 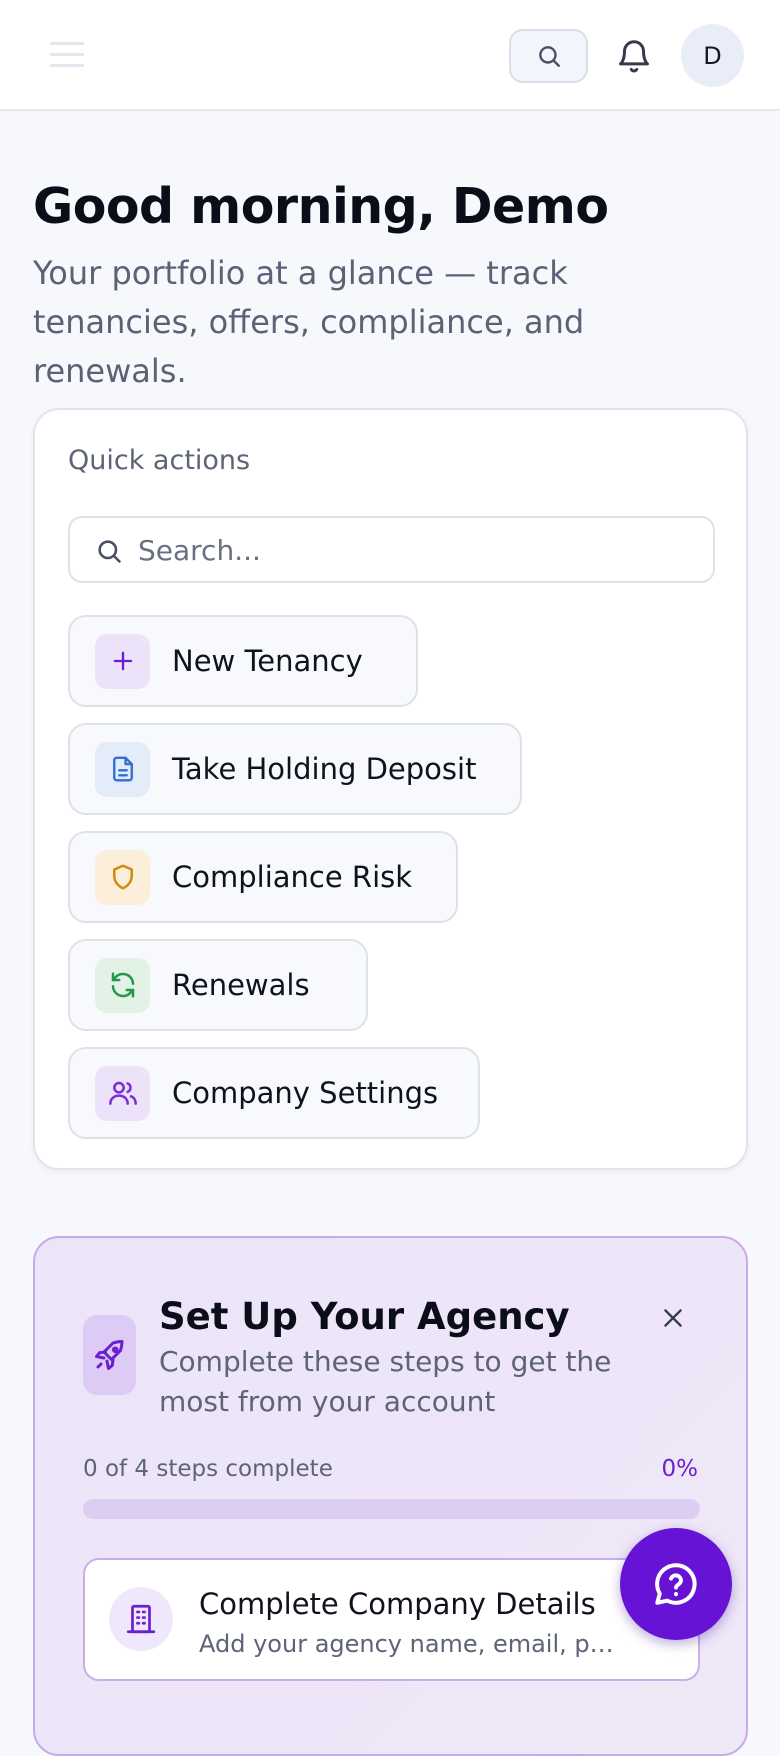 I want to click on steps-progress-text: 0 of 4 steps complete, so click(x=208, y=1469).